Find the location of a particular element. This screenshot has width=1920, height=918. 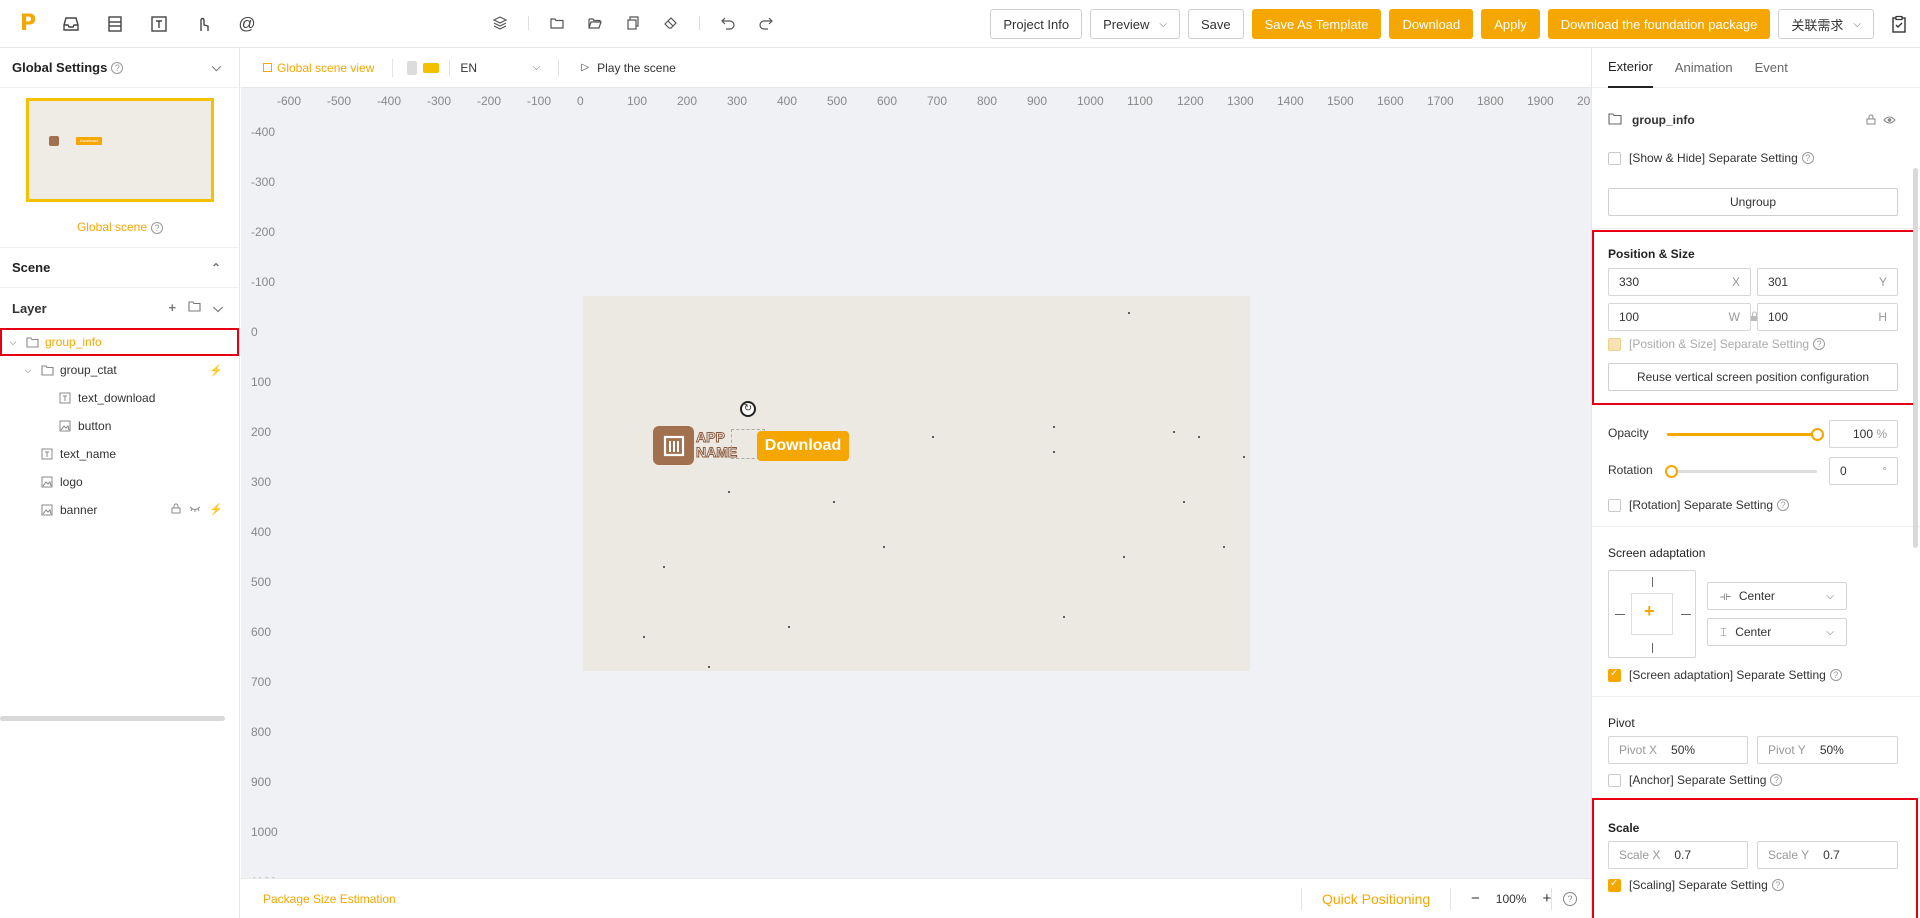

scene-stage: APP NAME ↻ Download is located at coordinates (916, 483).